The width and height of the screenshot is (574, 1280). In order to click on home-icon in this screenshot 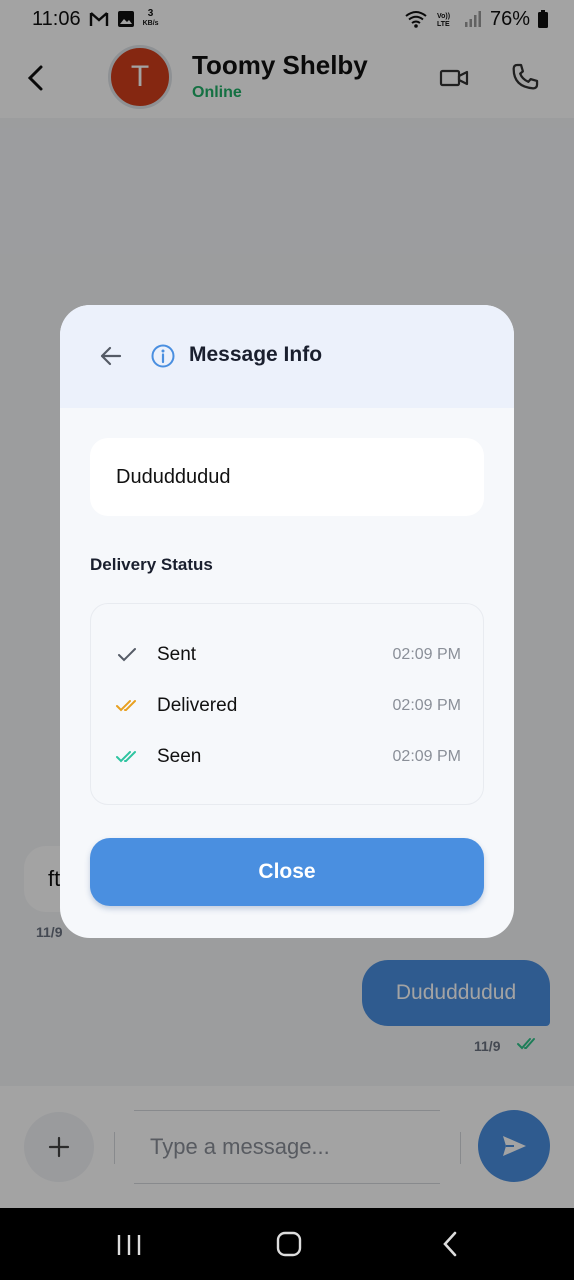, I will do `click(289, 1244)`.